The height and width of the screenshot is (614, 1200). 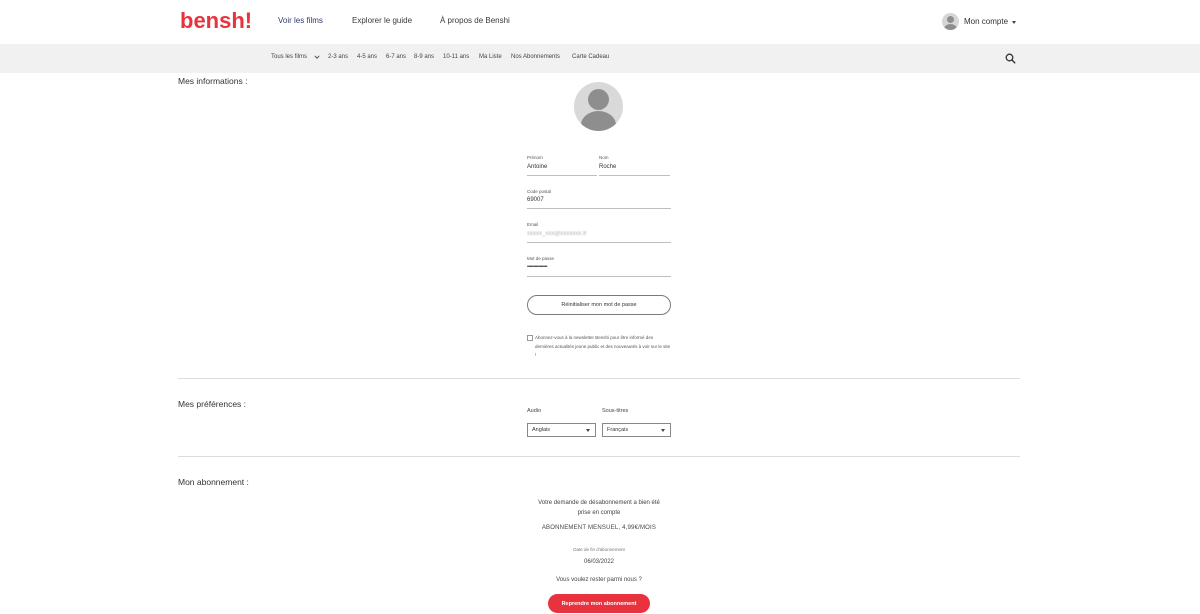 What do you see at coordinates (599, 242) in the screenshot?
I see `email-underline` at bounding box center [599, 242].